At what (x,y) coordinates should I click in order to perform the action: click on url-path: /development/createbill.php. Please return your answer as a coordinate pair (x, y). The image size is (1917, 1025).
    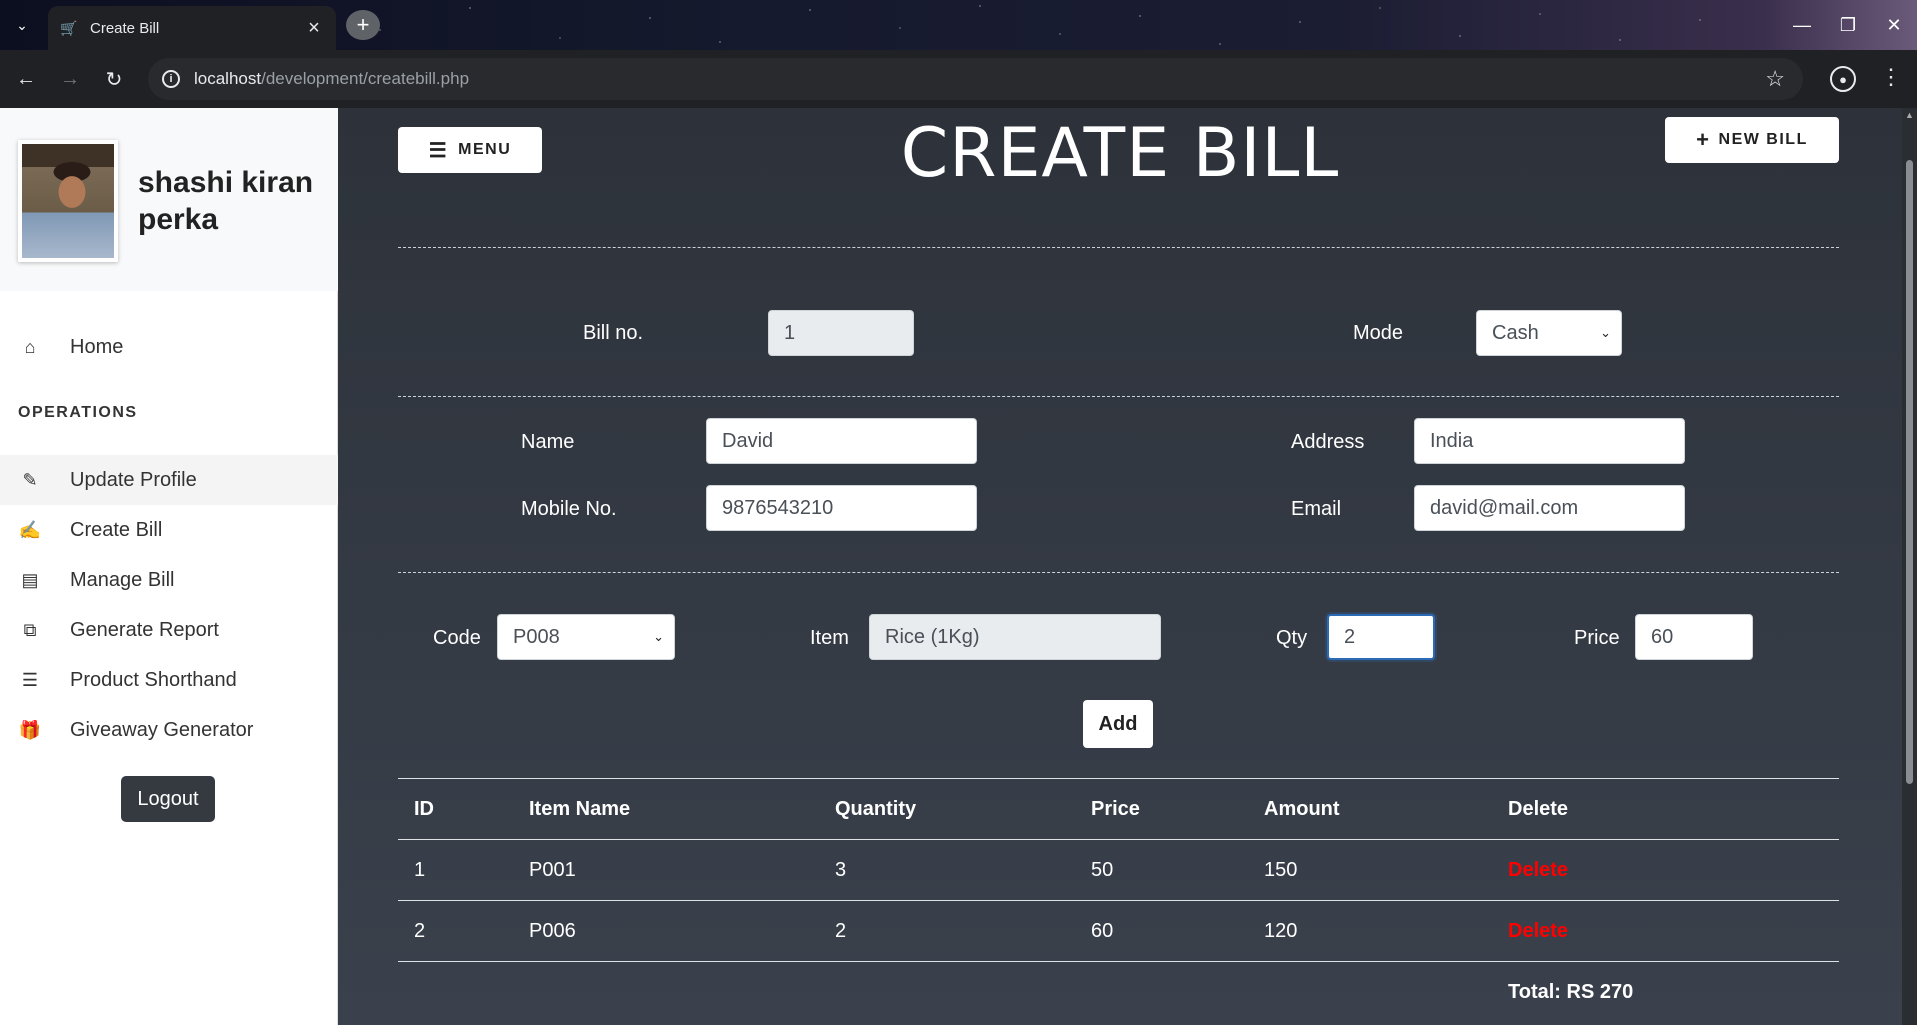
    Looking at the image, I should click on (365, 78).